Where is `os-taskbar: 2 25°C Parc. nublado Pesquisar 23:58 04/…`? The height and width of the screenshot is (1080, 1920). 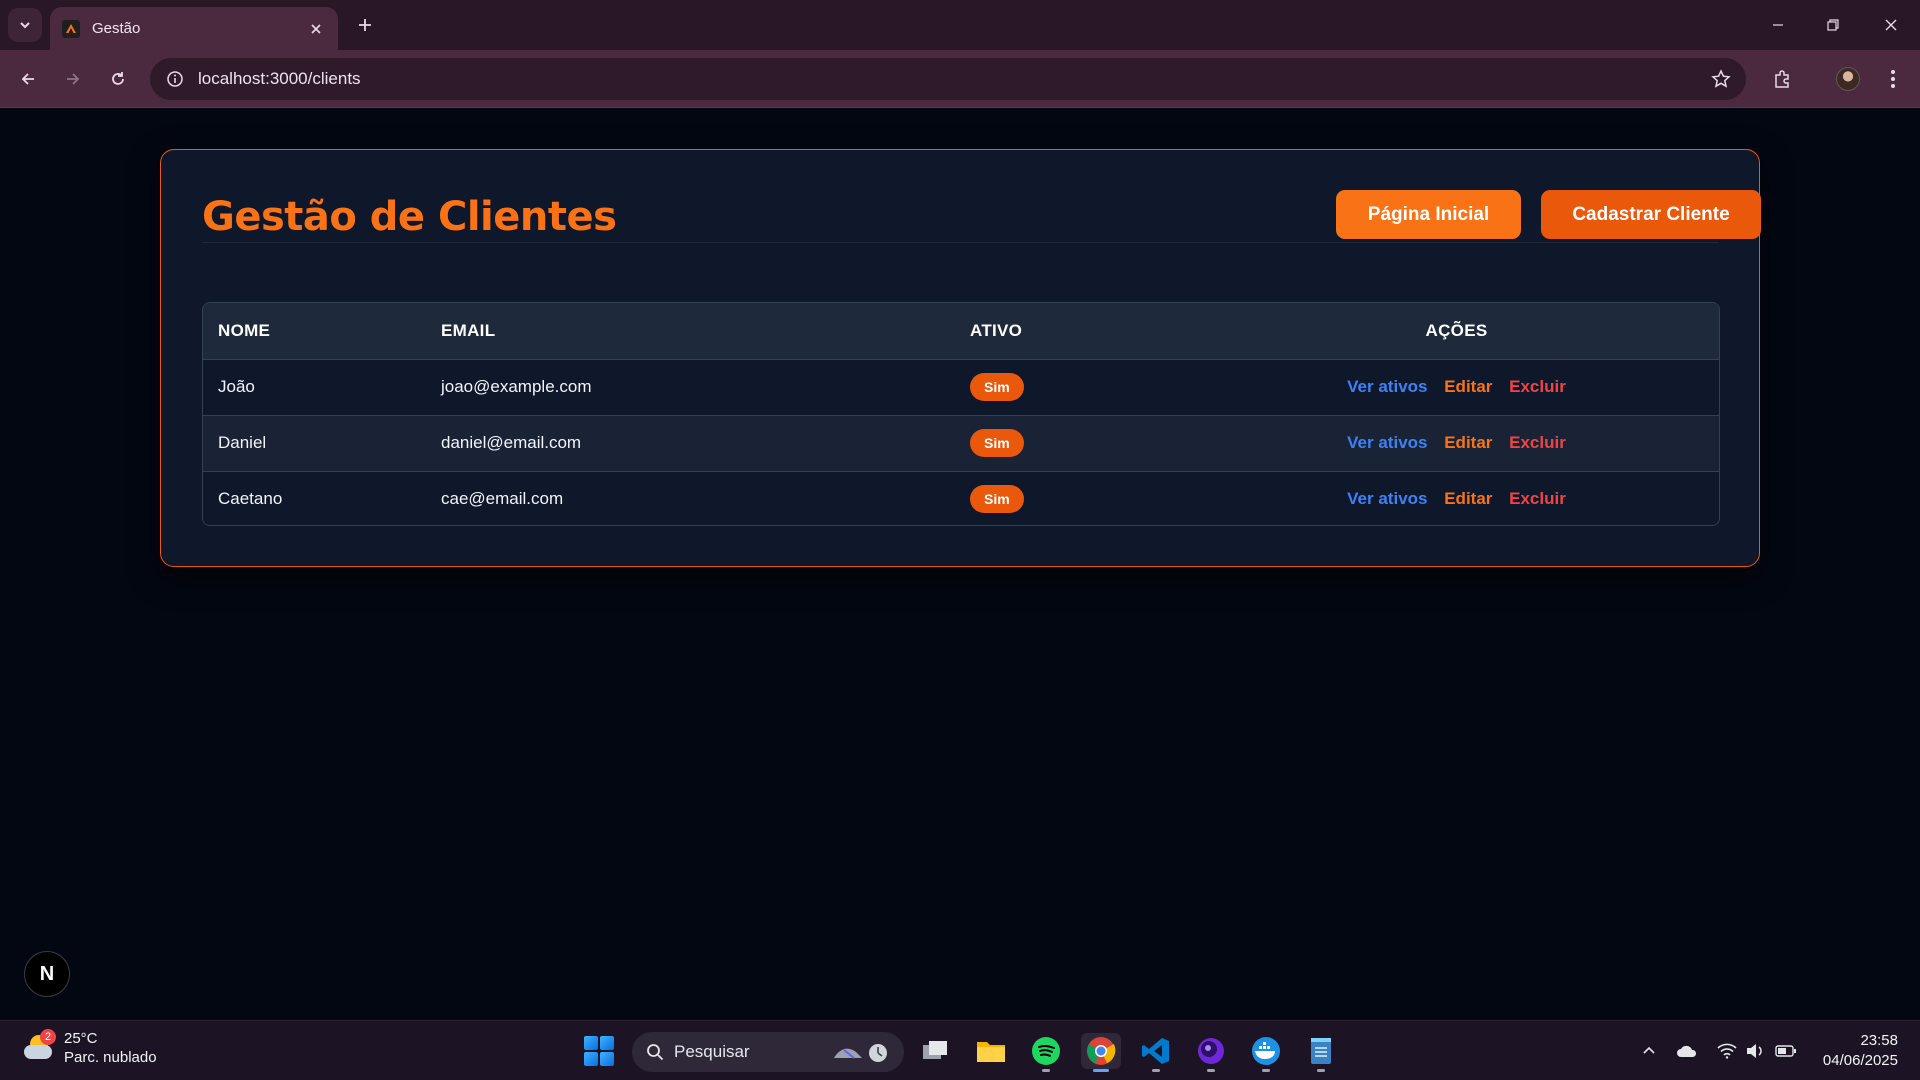 os-taskbar: 2 25°C Parc. nublado Pesquisar 23:58 04/… is located at coordinates (960, 1050).